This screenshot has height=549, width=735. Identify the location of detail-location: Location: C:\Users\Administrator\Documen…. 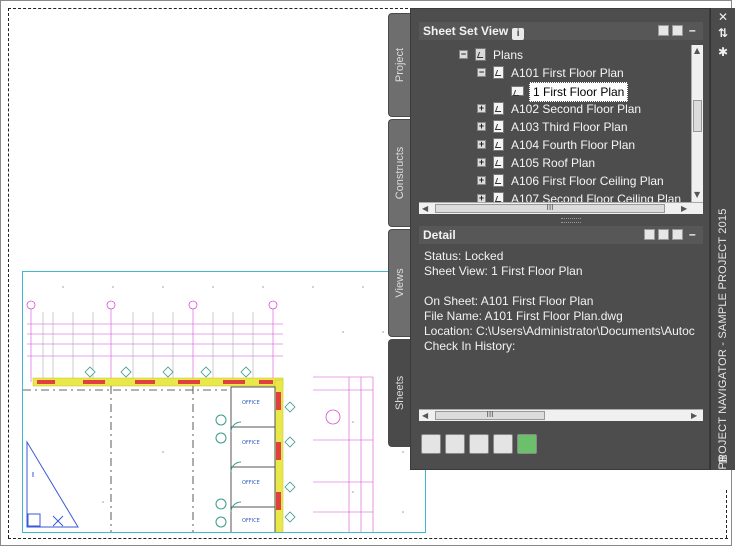
(559, 331).